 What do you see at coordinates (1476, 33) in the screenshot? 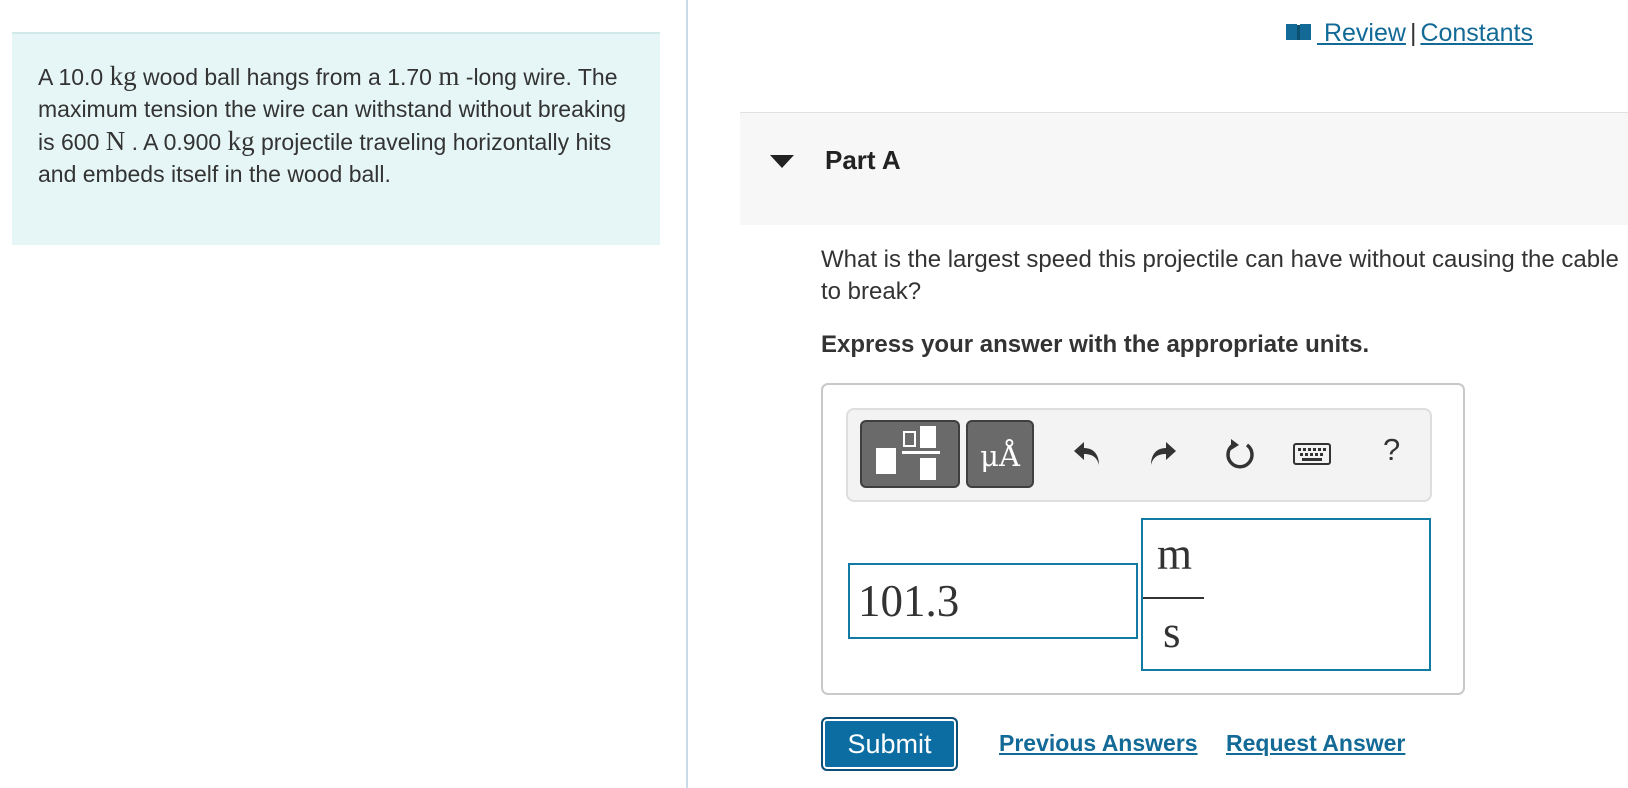
I see `constants-link: Constants` at bounding box center [1476, 33].